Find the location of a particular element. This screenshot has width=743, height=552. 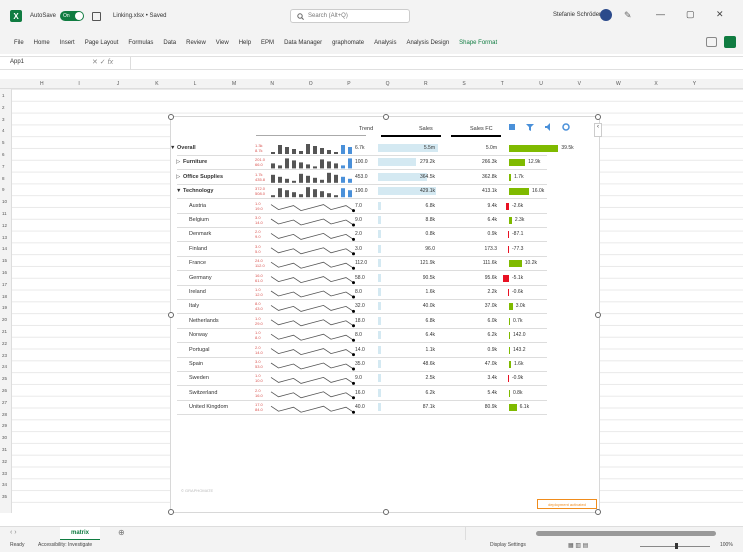

sound-icon is located at coordinates (548, 127).